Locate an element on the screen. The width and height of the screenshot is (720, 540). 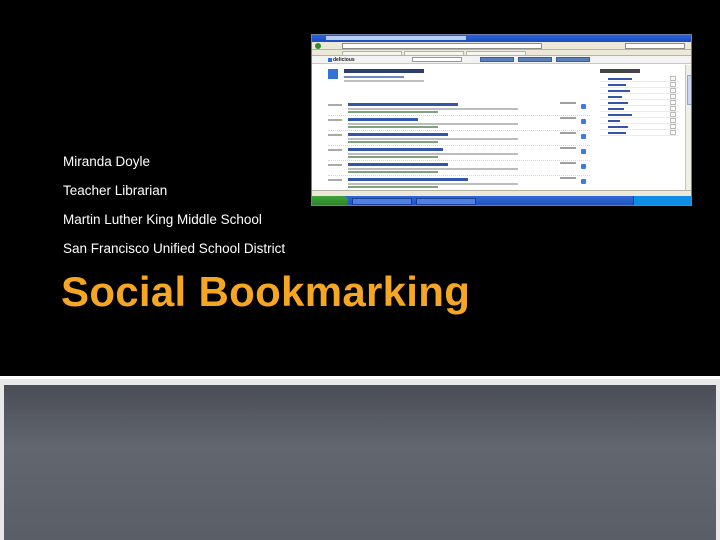
scrollbar is located at coordinates (688, 127).